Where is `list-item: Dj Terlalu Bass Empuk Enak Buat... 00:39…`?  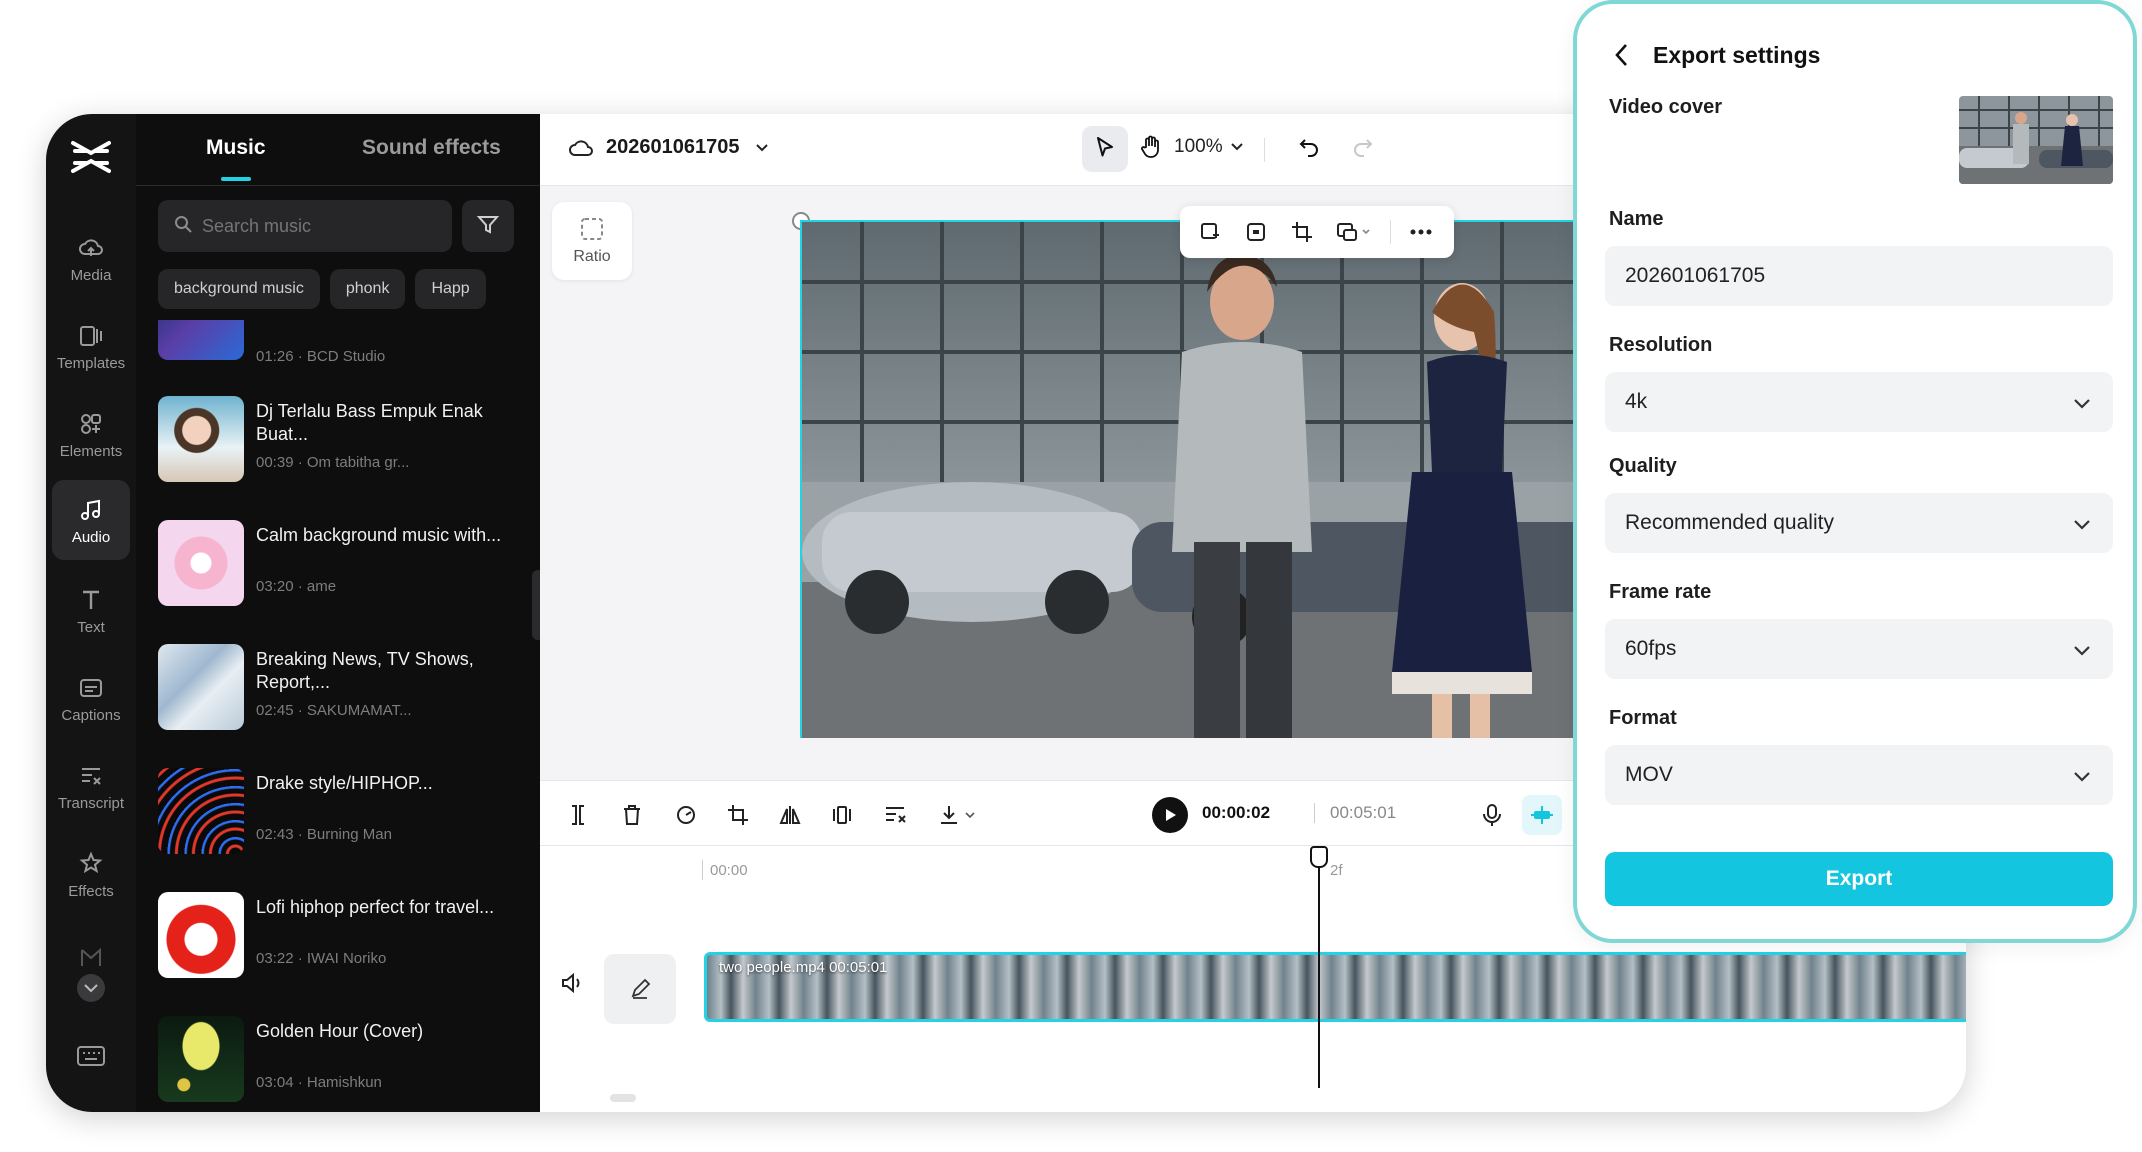
list-item: Dj Terlalu Bass Empuk Enak Buat... 00:39… is located at coordinates (344, 438).